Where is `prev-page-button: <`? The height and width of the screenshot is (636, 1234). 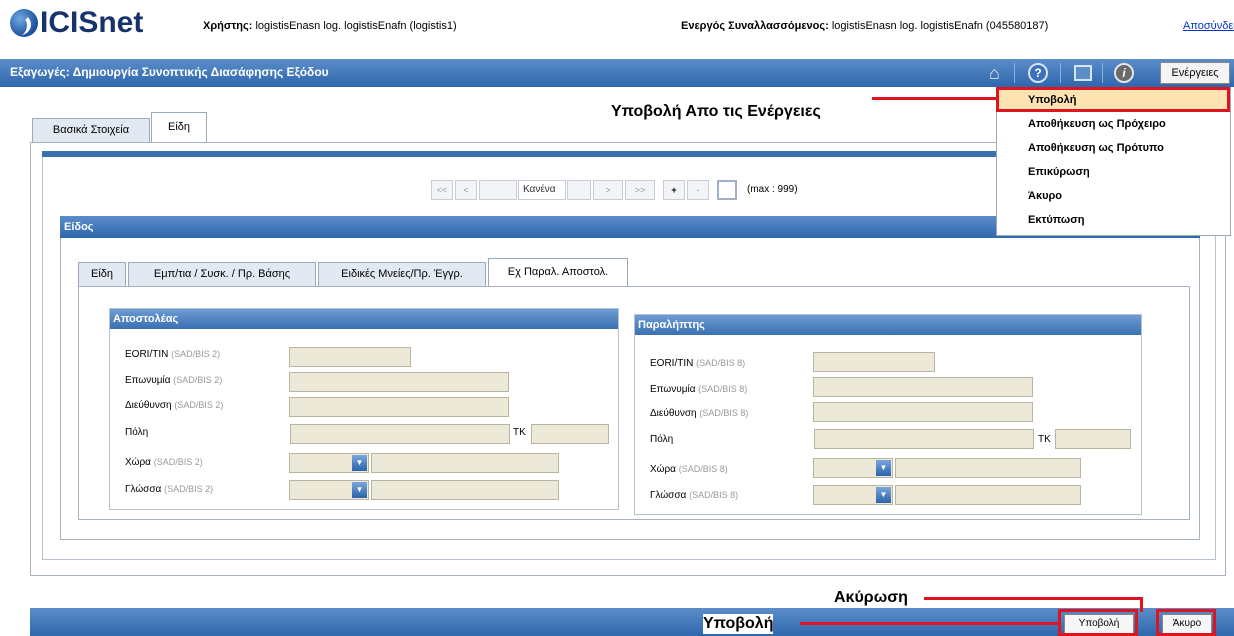 prev-page-button: < is located at coordinates (466, 190).